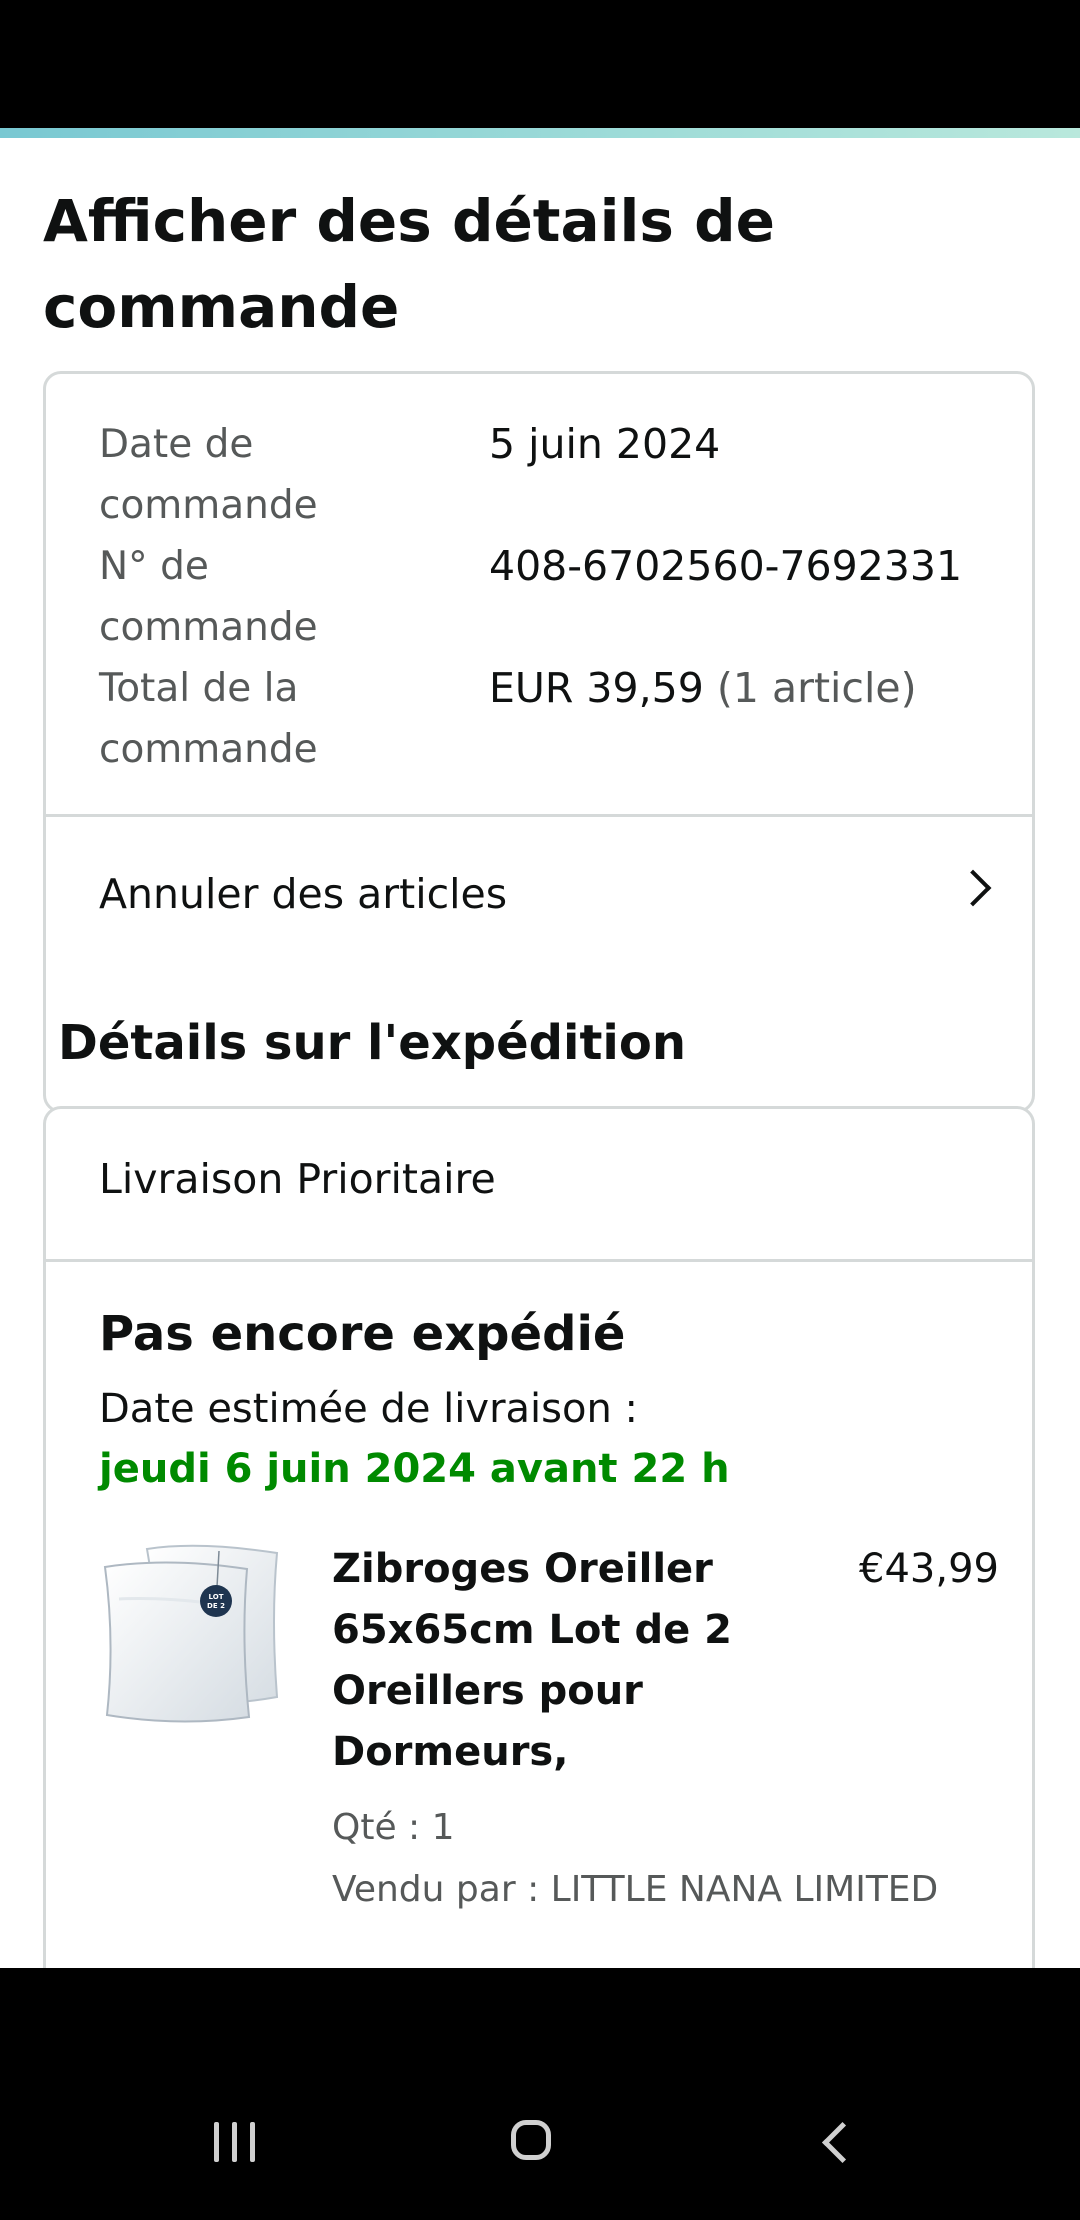 Image resolution: width=1080 pixels, height=2220 pixels. I want to click on page-title: Afficher des détails de commande, so click(409, 264).